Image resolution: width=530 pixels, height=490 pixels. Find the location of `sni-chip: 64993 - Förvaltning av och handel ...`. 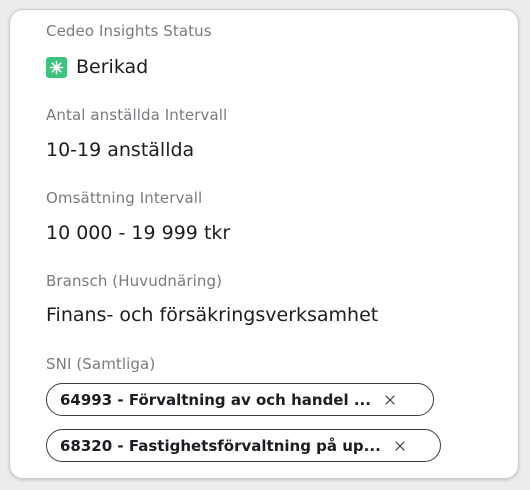

sni-chip: 64993 - Förvaltning av och handel ... is located at coordinates (240, 399).